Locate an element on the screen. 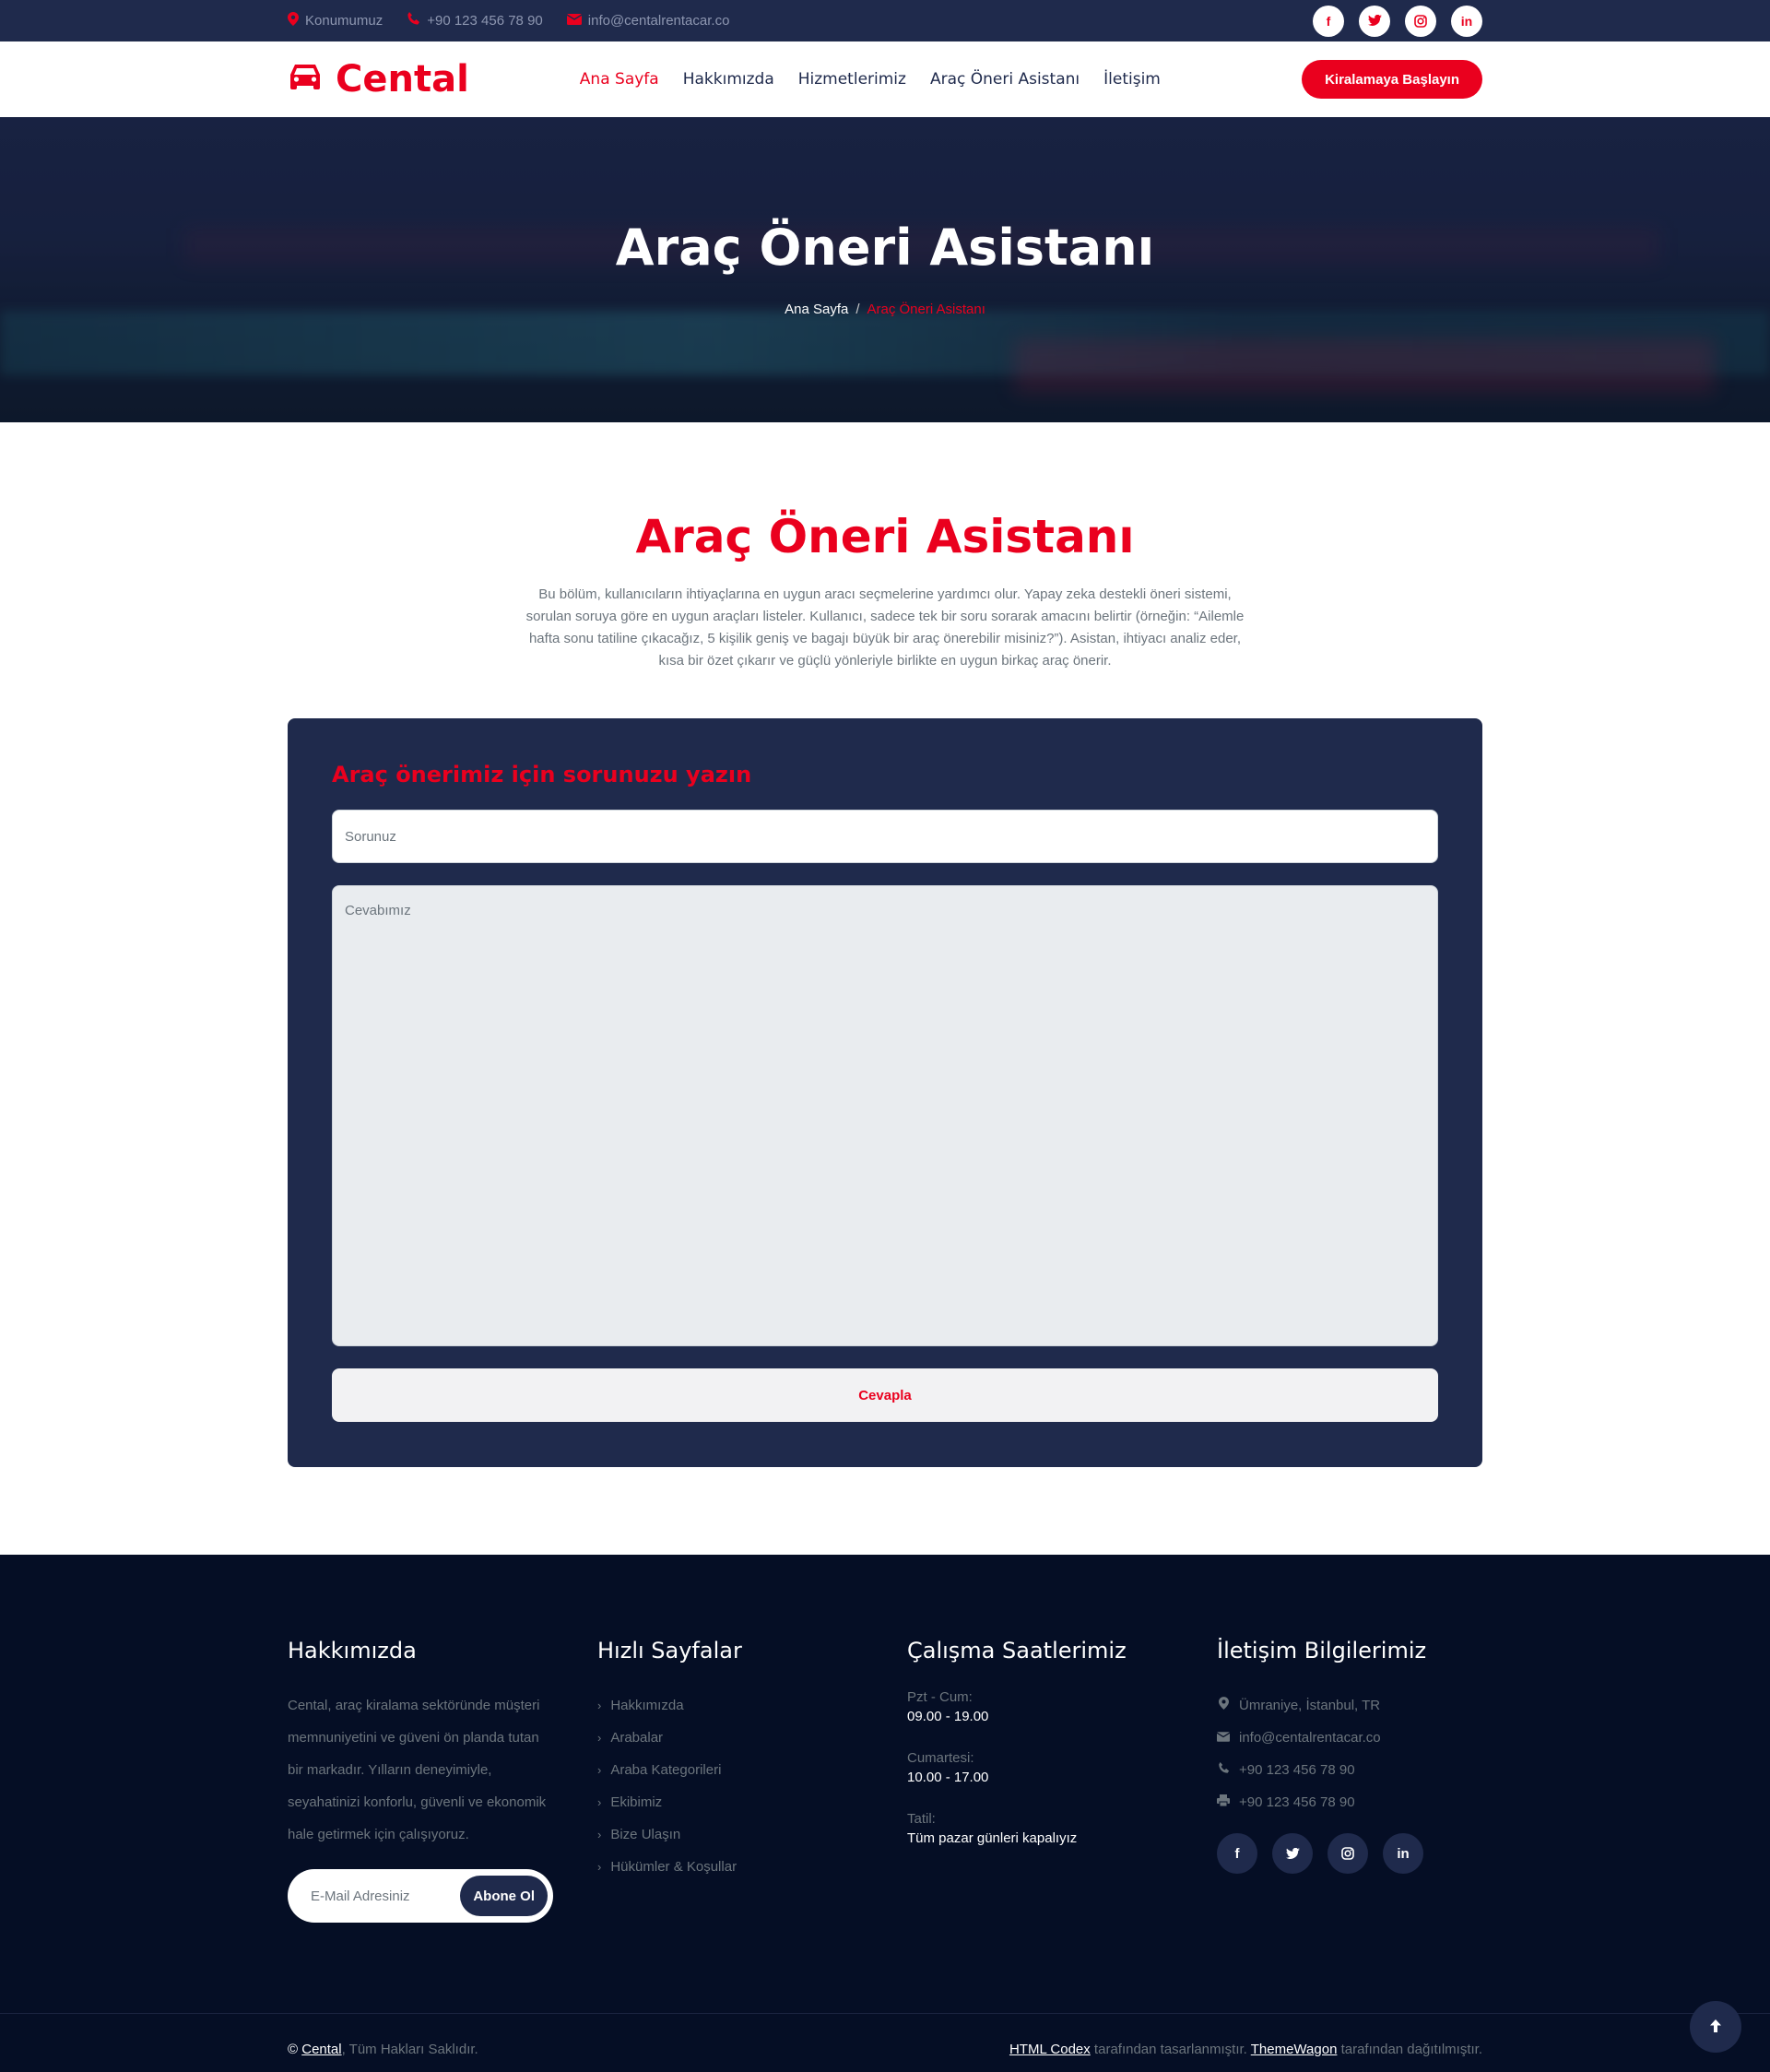 Image resolution: width=1770 pixels, height=2072 pixels. answer-button: Cevapla is located at coordinates (885, 1395).